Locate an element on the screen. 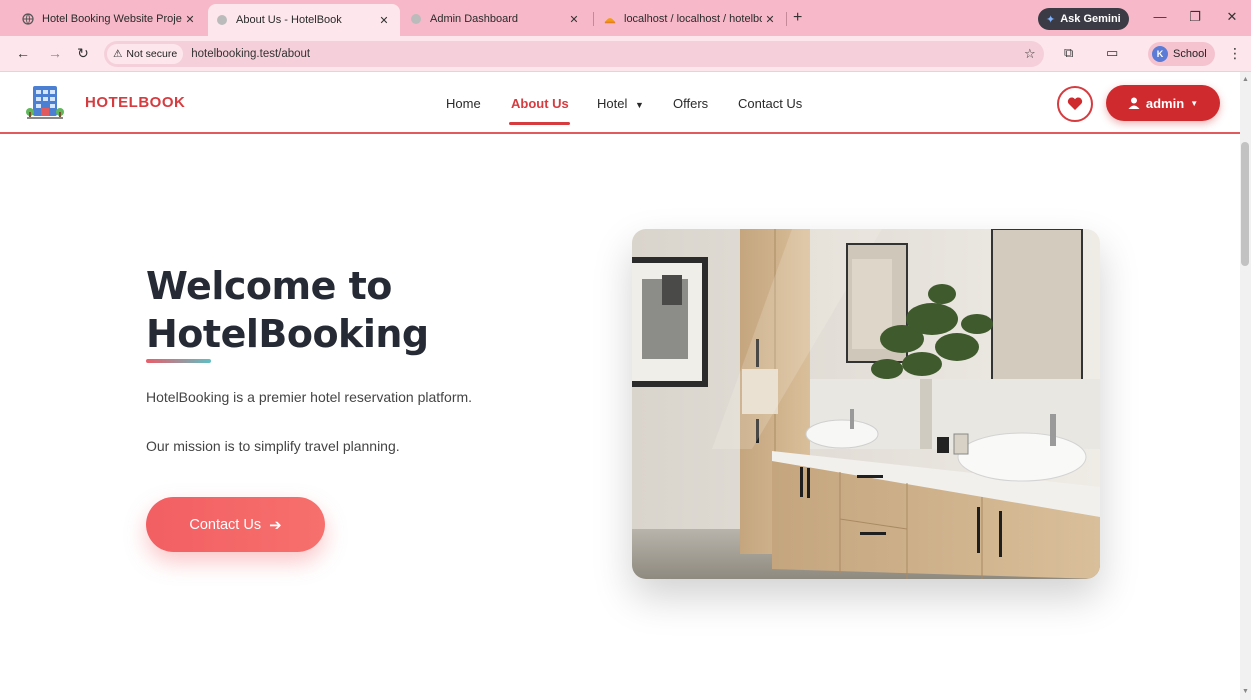 The height and width of the screenshot is (700, 1251). user-name-label: admin is located at coordinates (1165, 103).